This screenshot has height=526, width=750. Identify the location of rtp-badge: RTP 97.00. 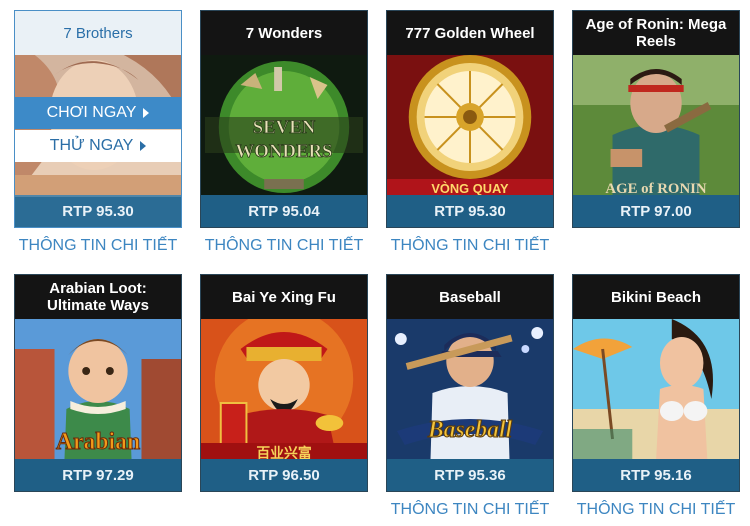
(656, 211).